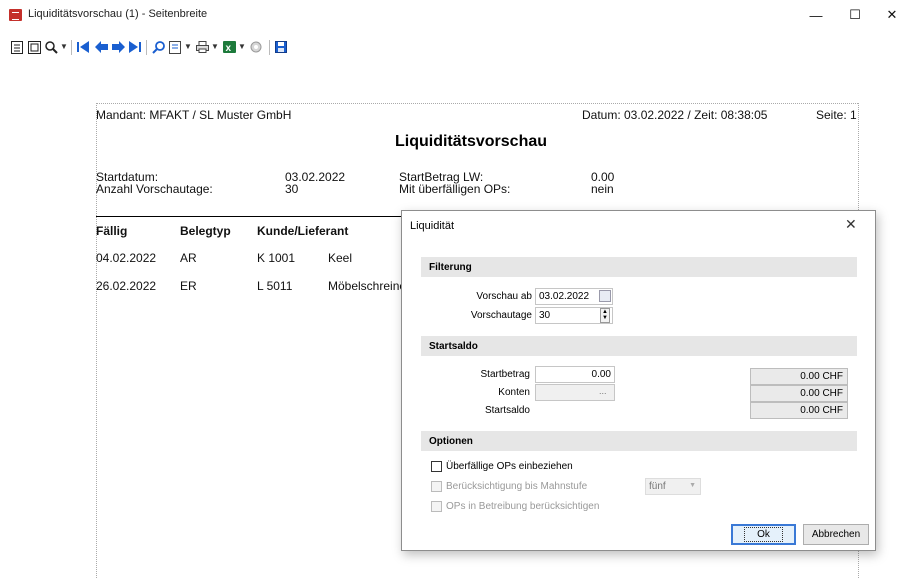 The width and height of the screenshot is (903, 578). I want to click on row-belegtyp: AR, so click(188, 258).